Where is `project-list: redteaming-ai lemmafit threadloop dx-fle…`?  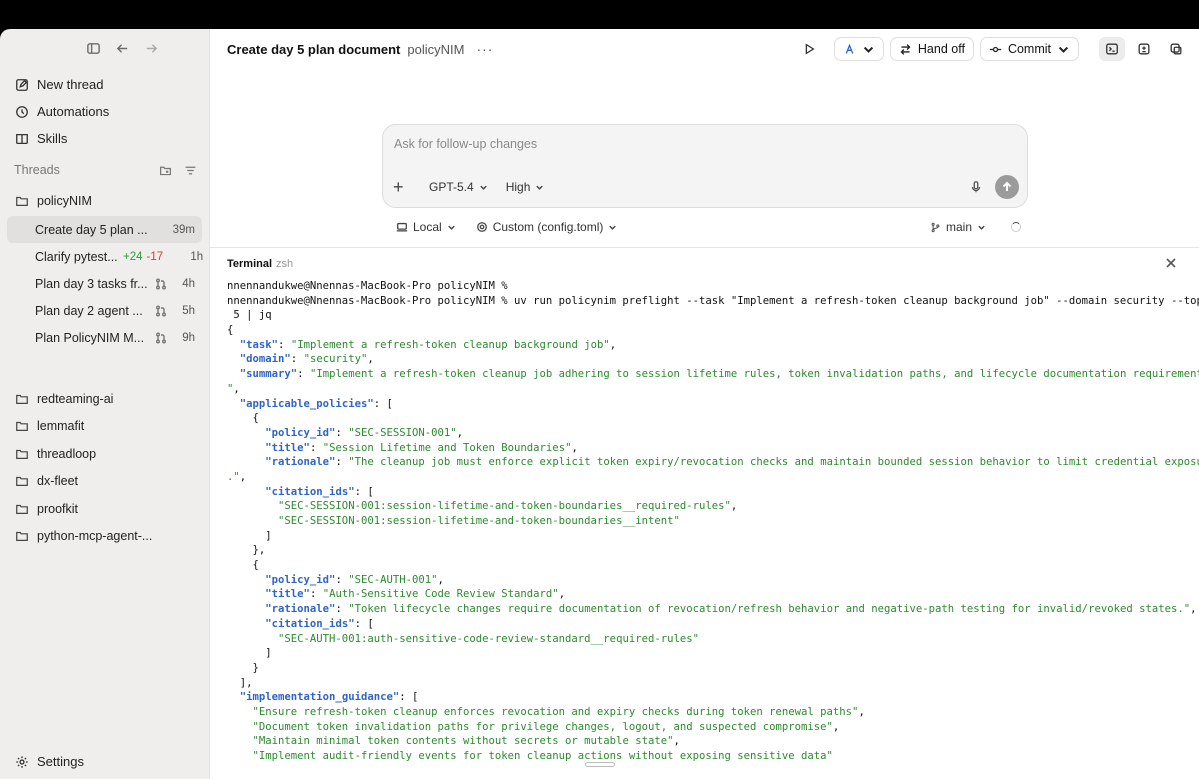 project-list: redteaming-ai lemmafit threadloop dx-fle… is located at coordinates (104, 467).